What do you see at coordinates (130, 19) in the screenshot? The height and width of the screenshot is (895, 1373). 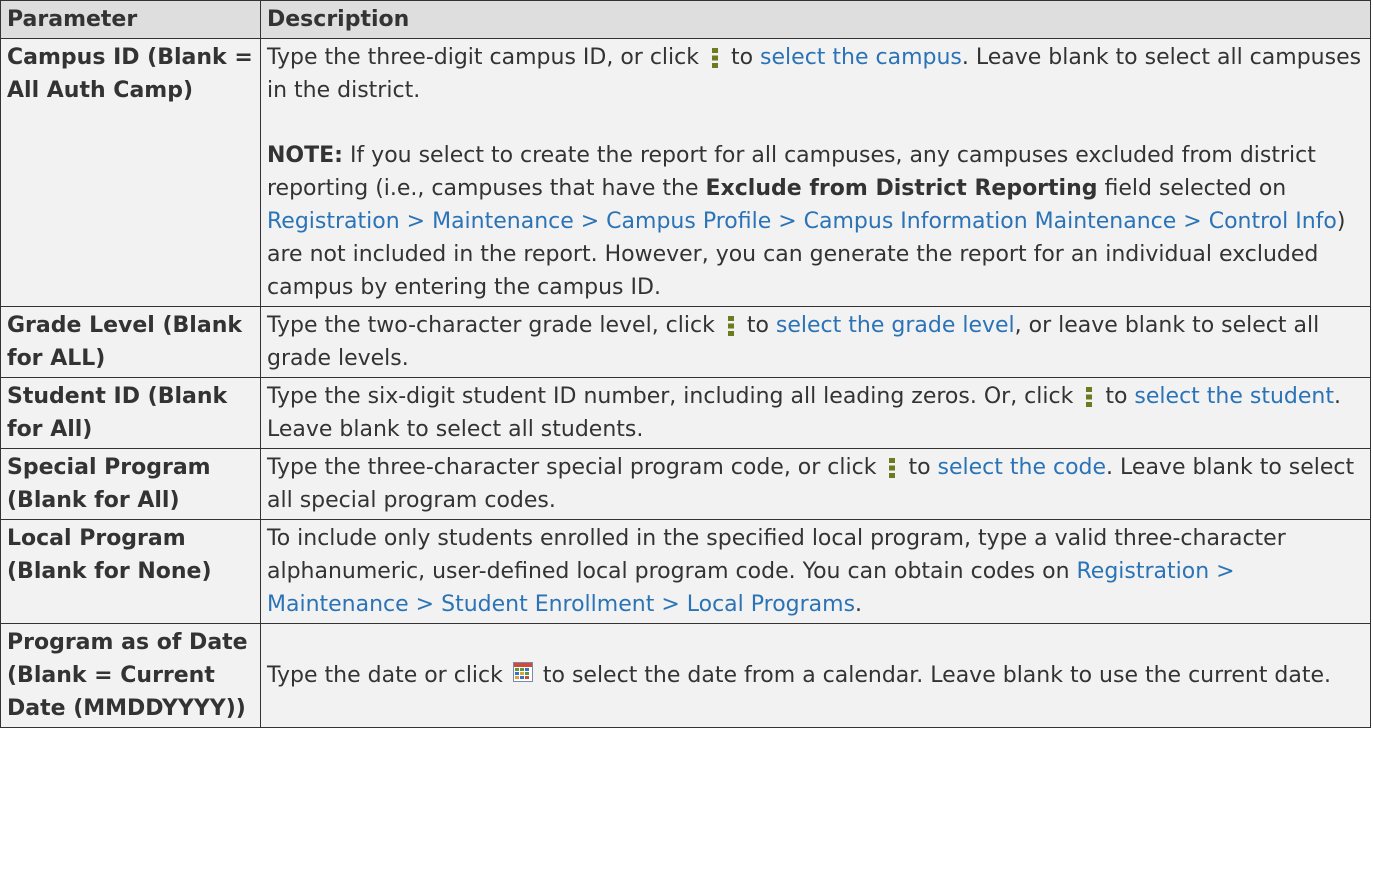 I see `header-parameter: Parameter` at bounding box center [130, 19].